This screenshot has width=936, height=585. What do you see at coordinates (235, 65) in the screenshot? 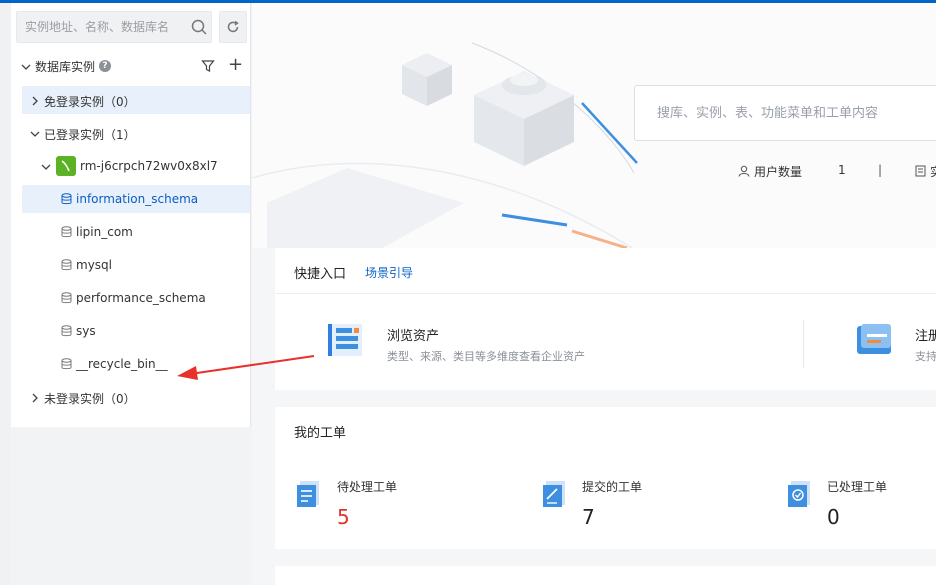
I see `add-instance-button: +` at bounding box center [235, 65].